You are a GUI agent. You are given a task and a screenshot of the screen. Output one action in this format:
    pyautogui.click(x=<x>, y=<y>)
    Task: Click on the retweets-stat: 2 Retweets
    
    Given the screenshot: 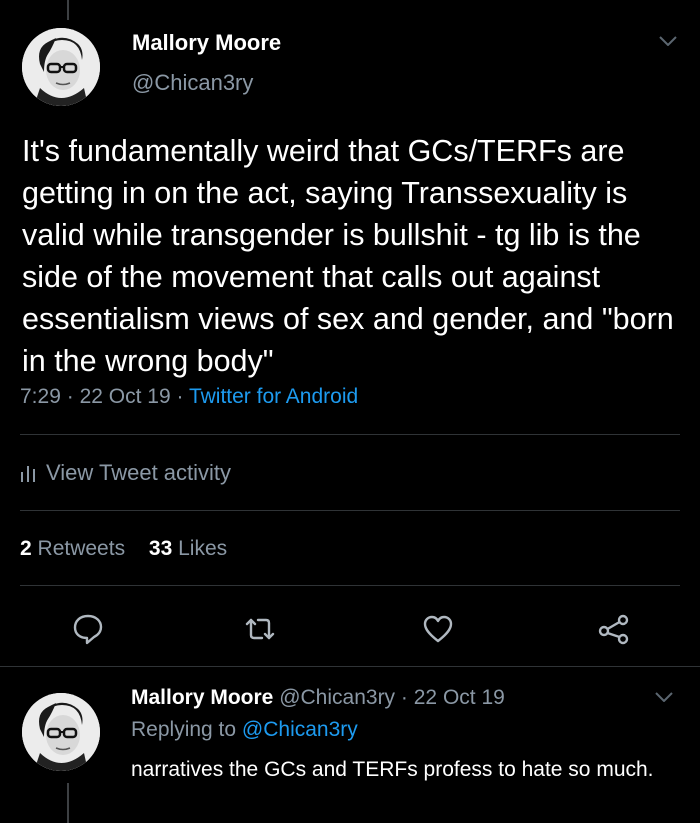 What is the action you would take?
    pyautogui.click(x=72, y=548)
    